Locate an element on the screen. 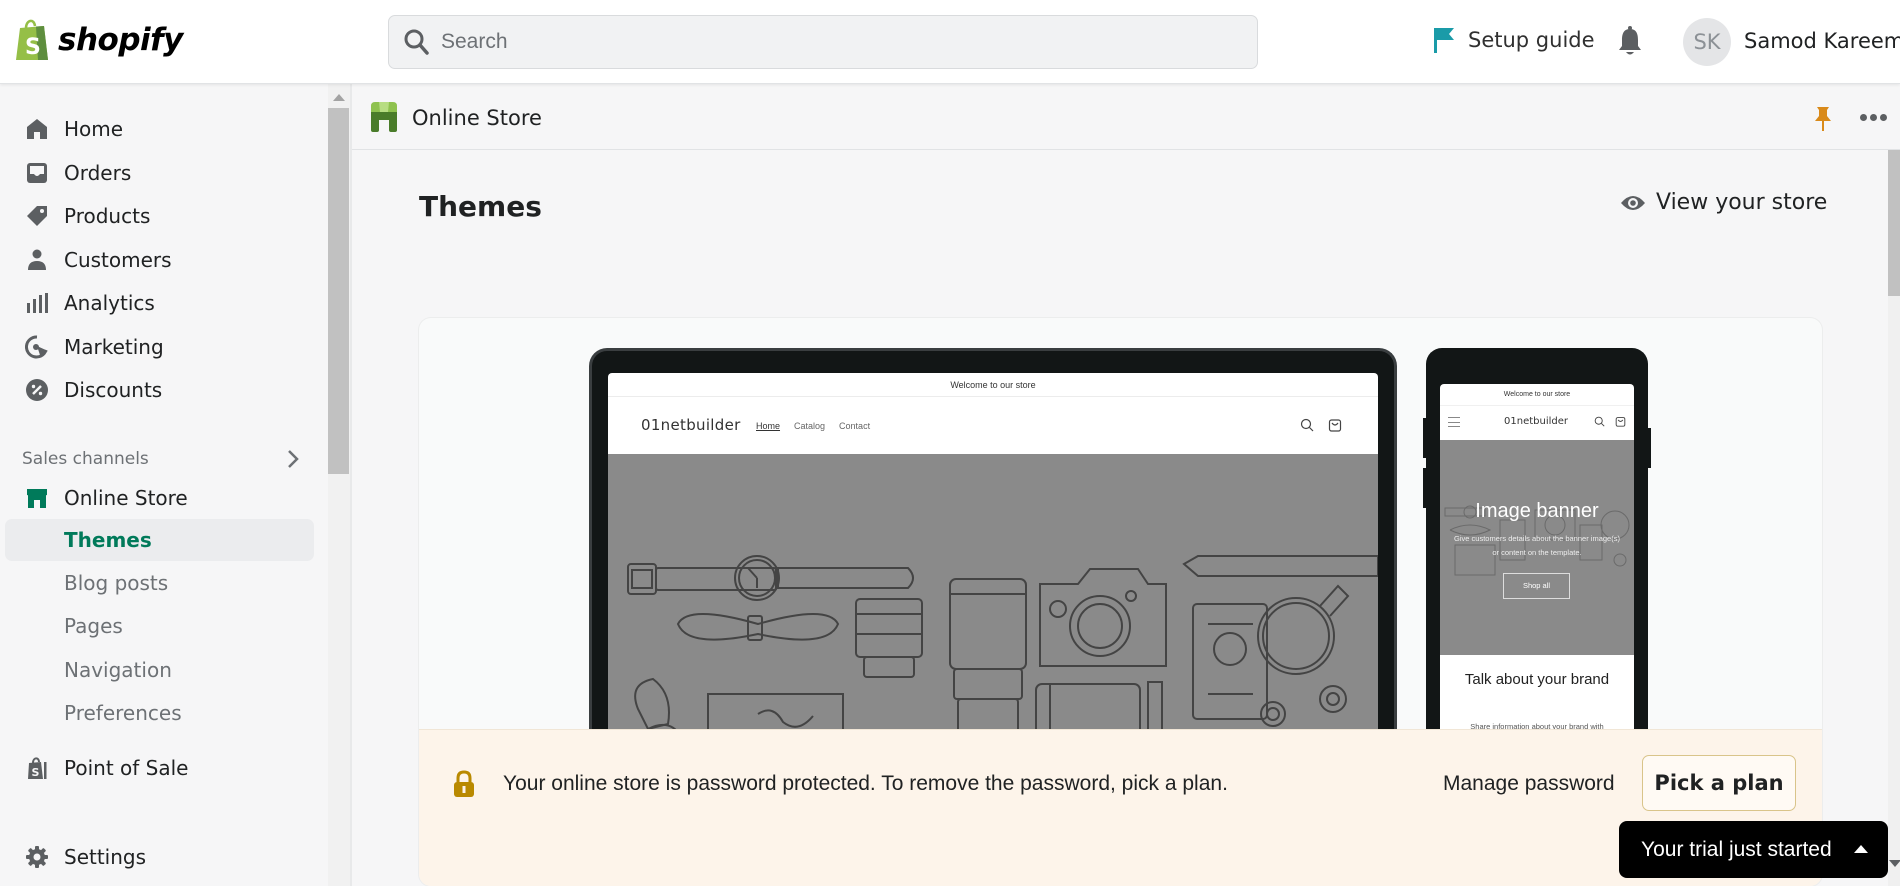 The image size is (1900, 886). mobile-banner-title: Image banner is located at coordinates (1537, 511).